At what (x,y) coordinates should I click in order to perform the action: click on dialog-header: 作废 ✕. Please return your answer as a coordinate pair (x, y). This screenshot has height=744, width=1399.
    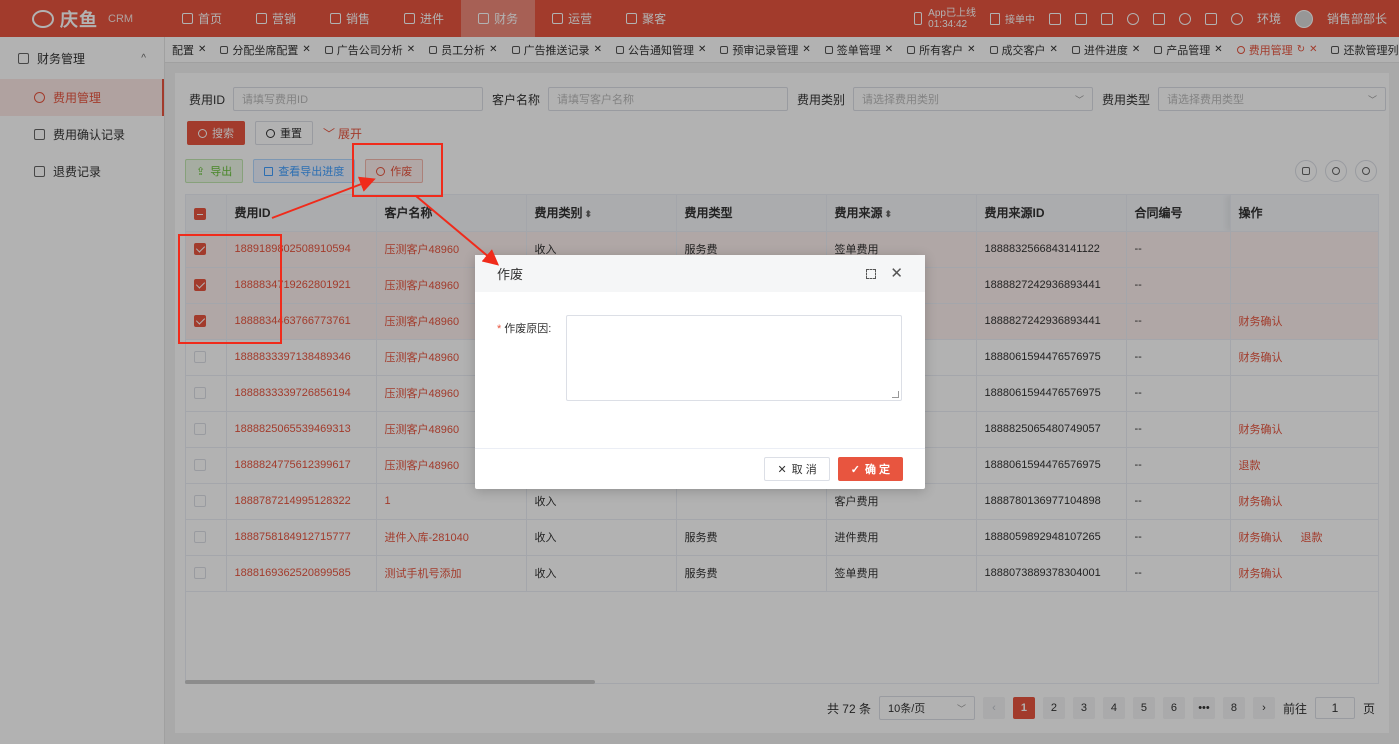
    Looking at the image, I should click on (700, 273).